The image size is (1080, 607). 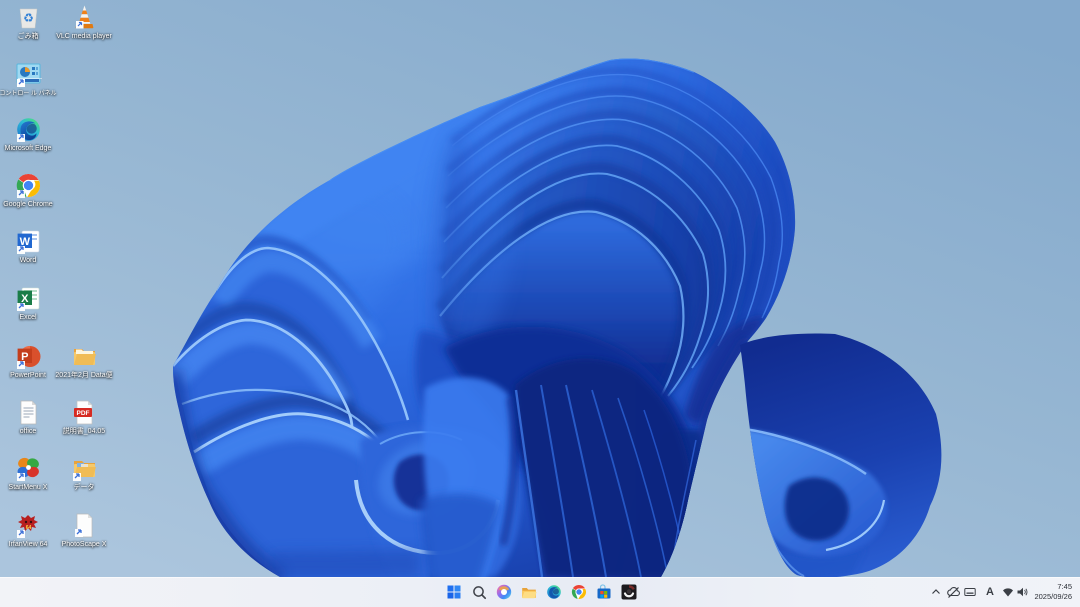 I want to click on svg-text: PDF, so click(x=82, y=413).